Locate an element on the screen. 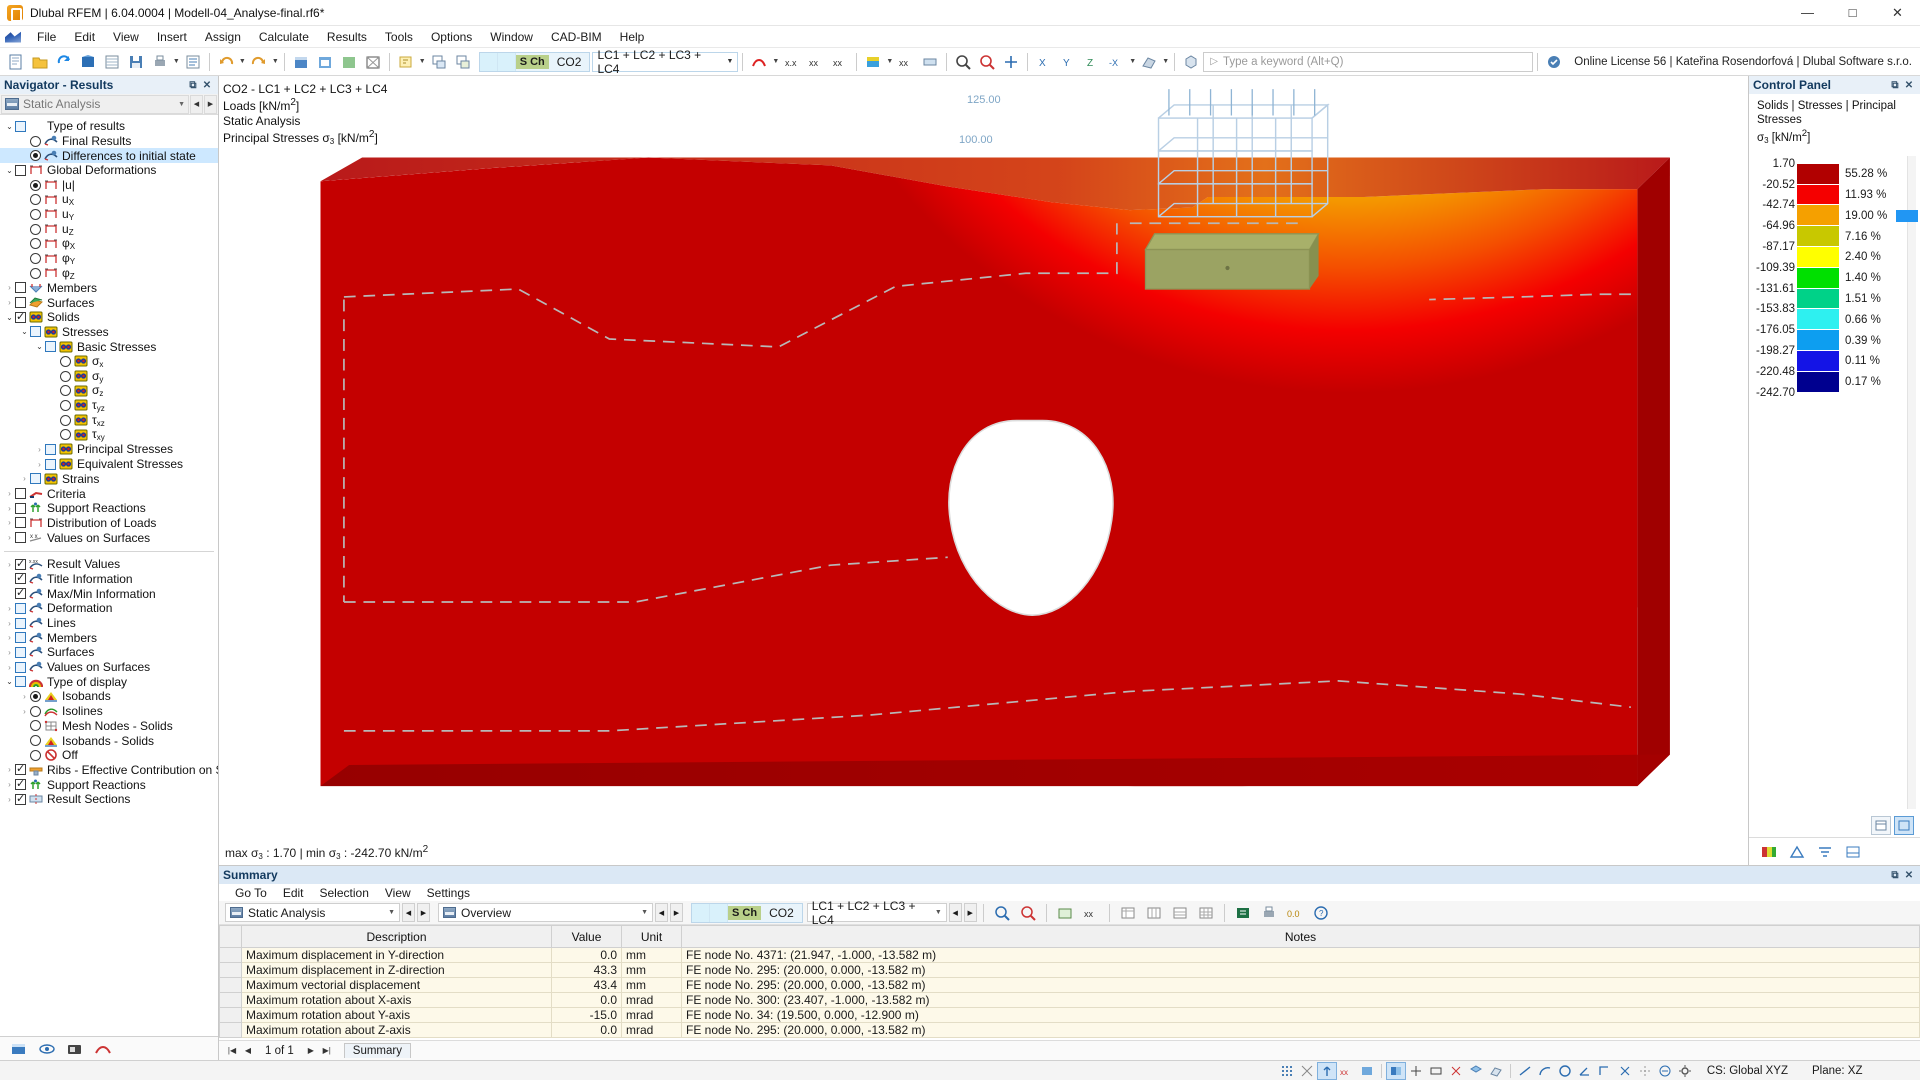  undo-icon is located at coordinates (226, 62).